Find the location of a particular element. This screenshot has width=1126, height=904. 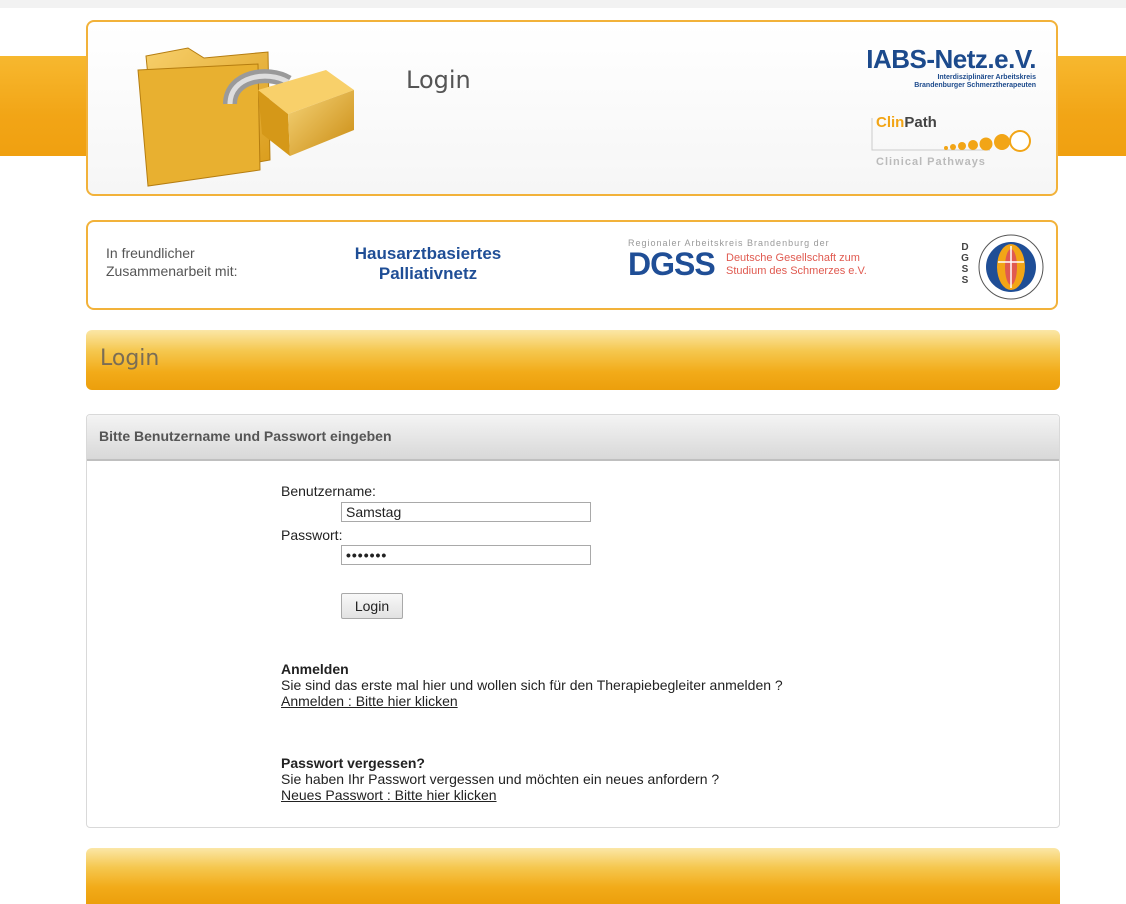

username-input is located at coordinates (466, 512).